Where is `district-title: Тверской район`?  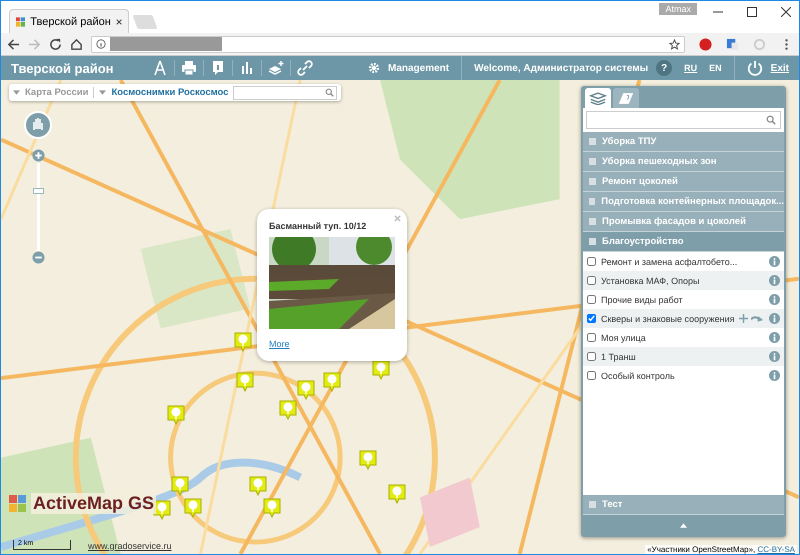 district-title: Тверской район is located at coordinates (63, 68).